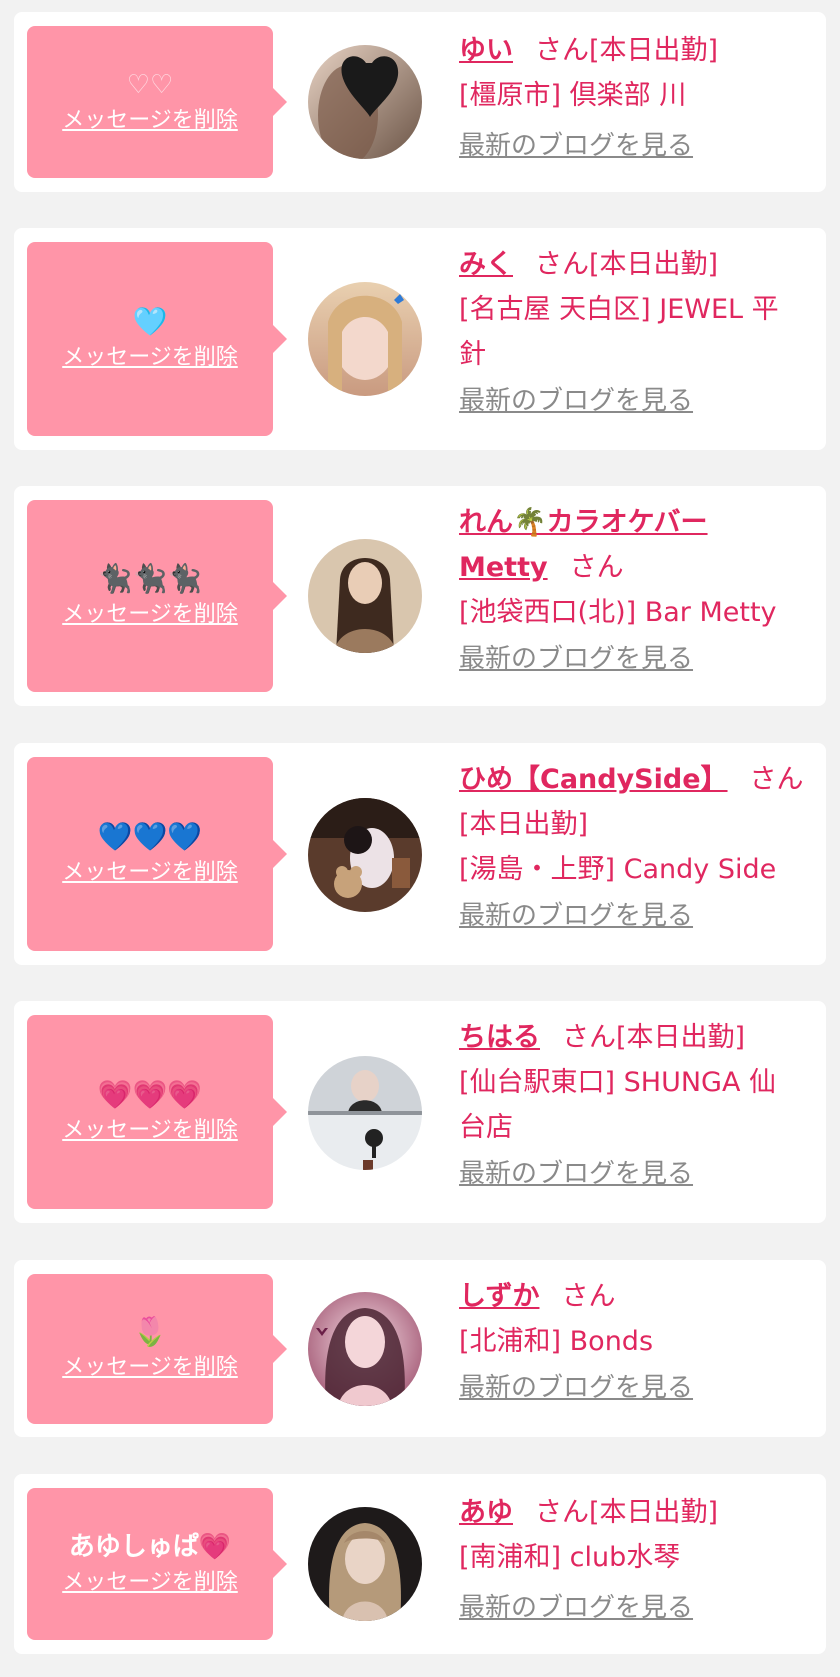  What do you see at coordinates (618, 869) in the screenshot?
I see `shop-name: [湯島・上野] Candy Side` at bounding box center [618, 869].